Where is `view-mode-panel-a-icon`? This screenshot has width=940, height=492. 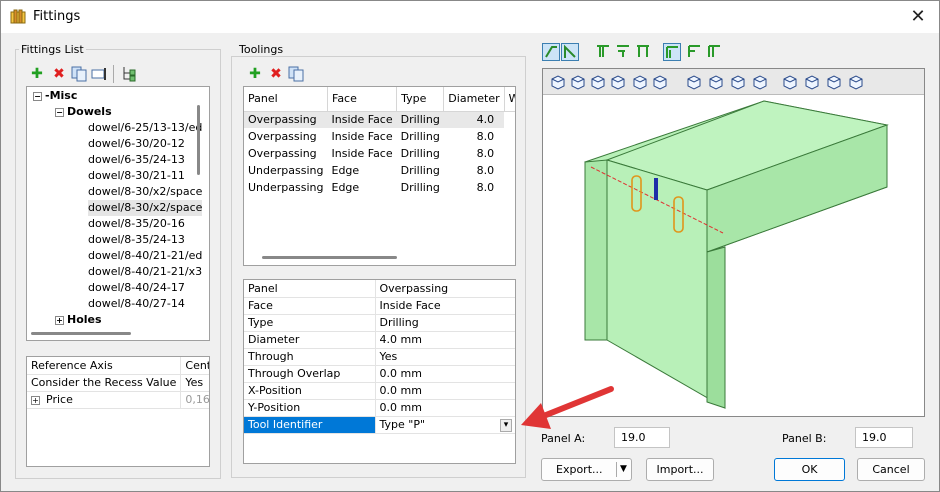 view-mode-panel-a-icon is located at coordinates (551, 52).